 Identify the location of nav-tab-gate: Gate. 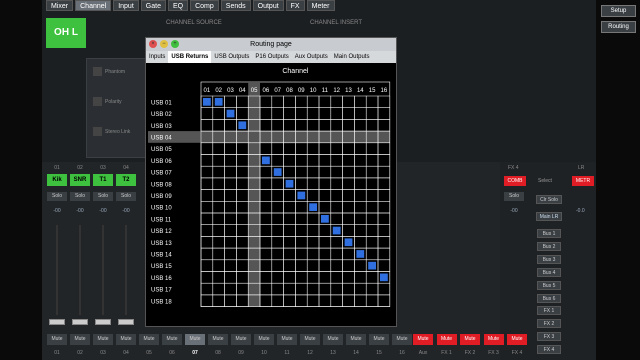
(153, 5).